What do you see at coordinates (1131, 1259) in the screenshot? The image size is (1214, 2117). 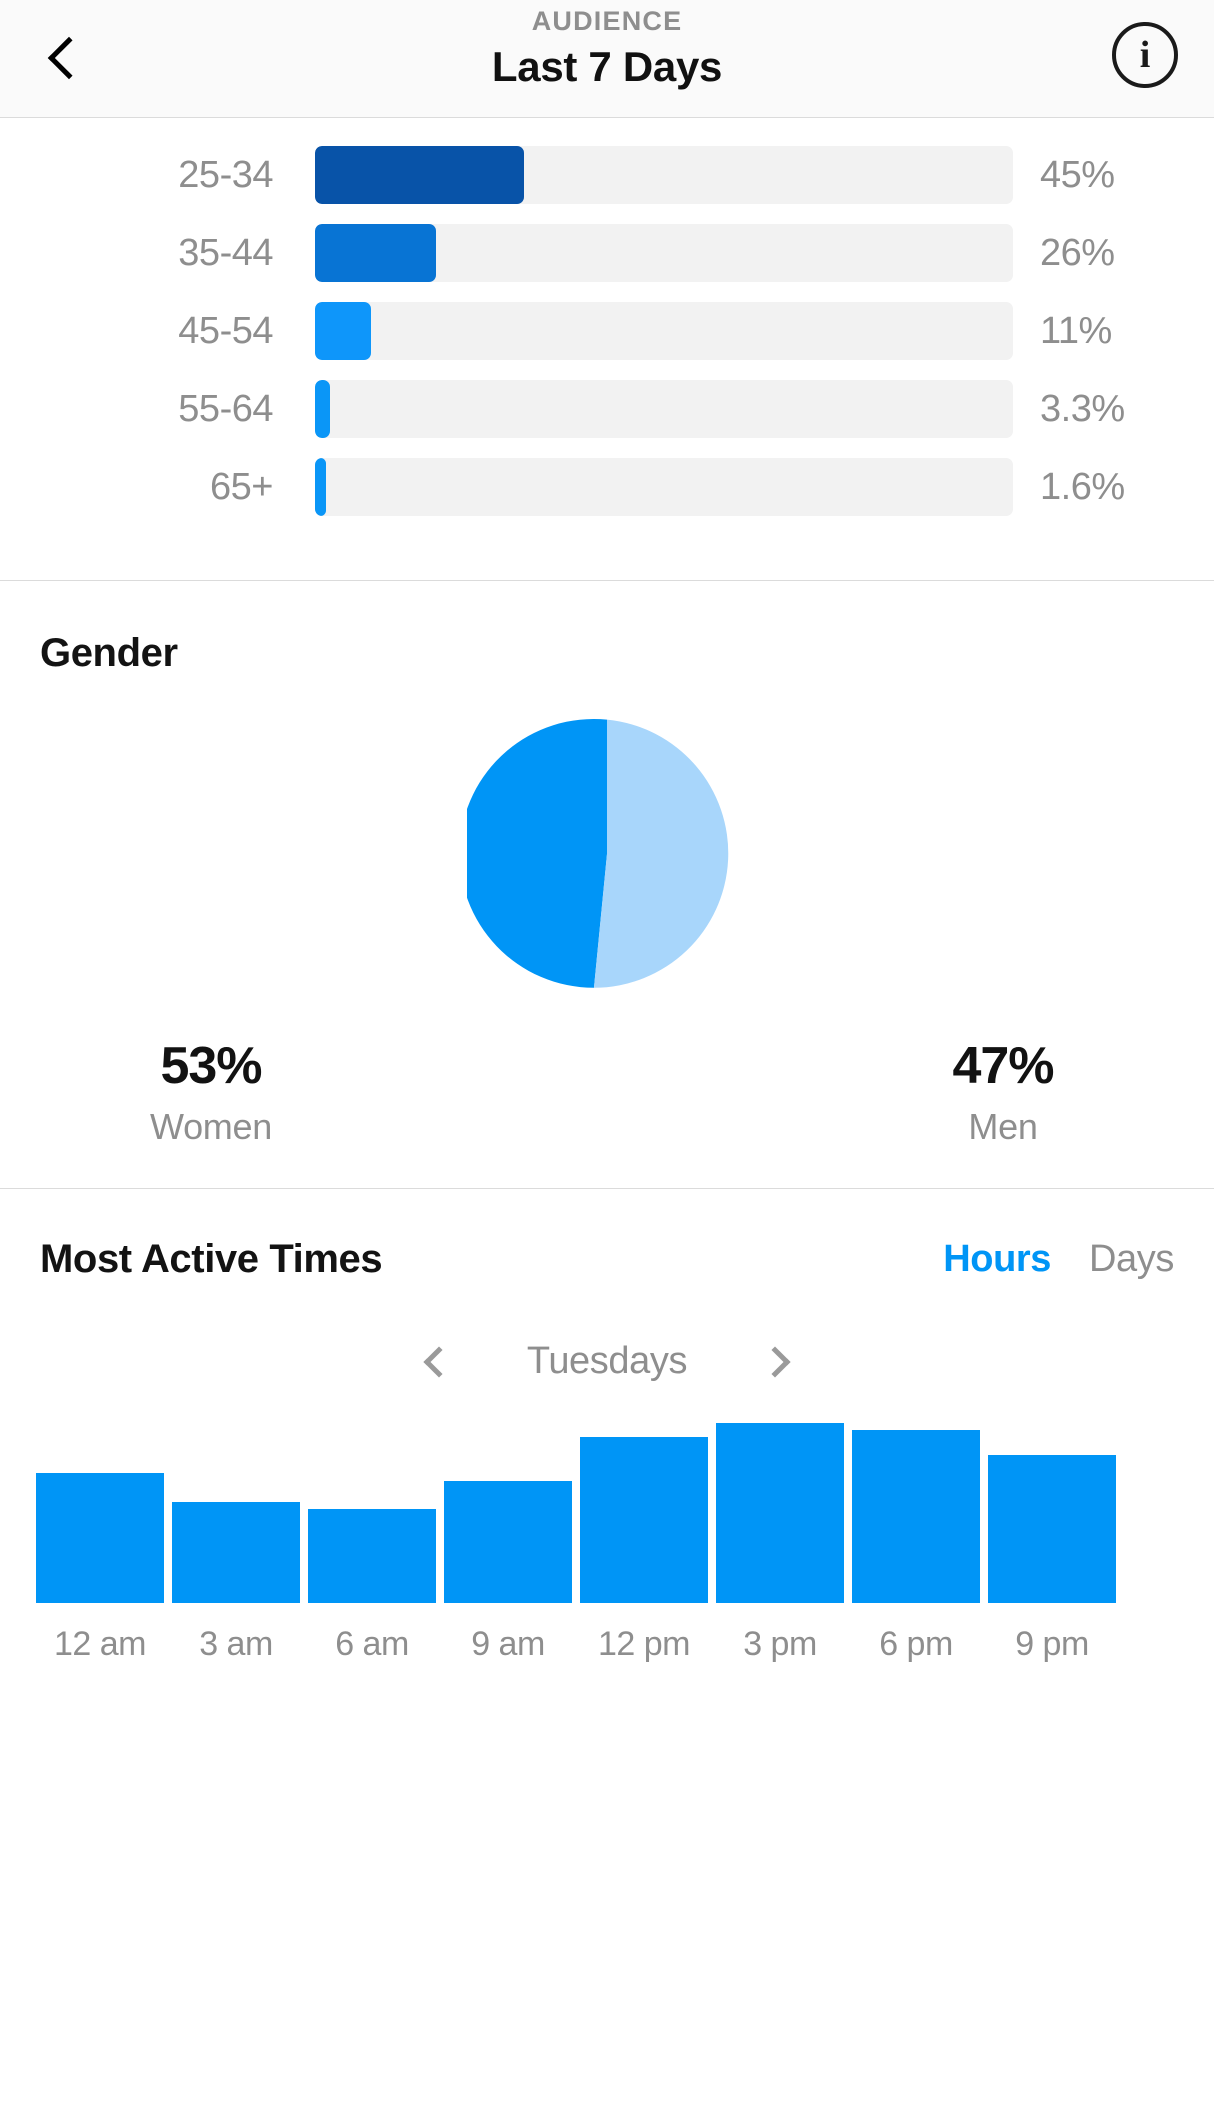 I see `tab-days: Days` at bounding box center [1131, 1259].